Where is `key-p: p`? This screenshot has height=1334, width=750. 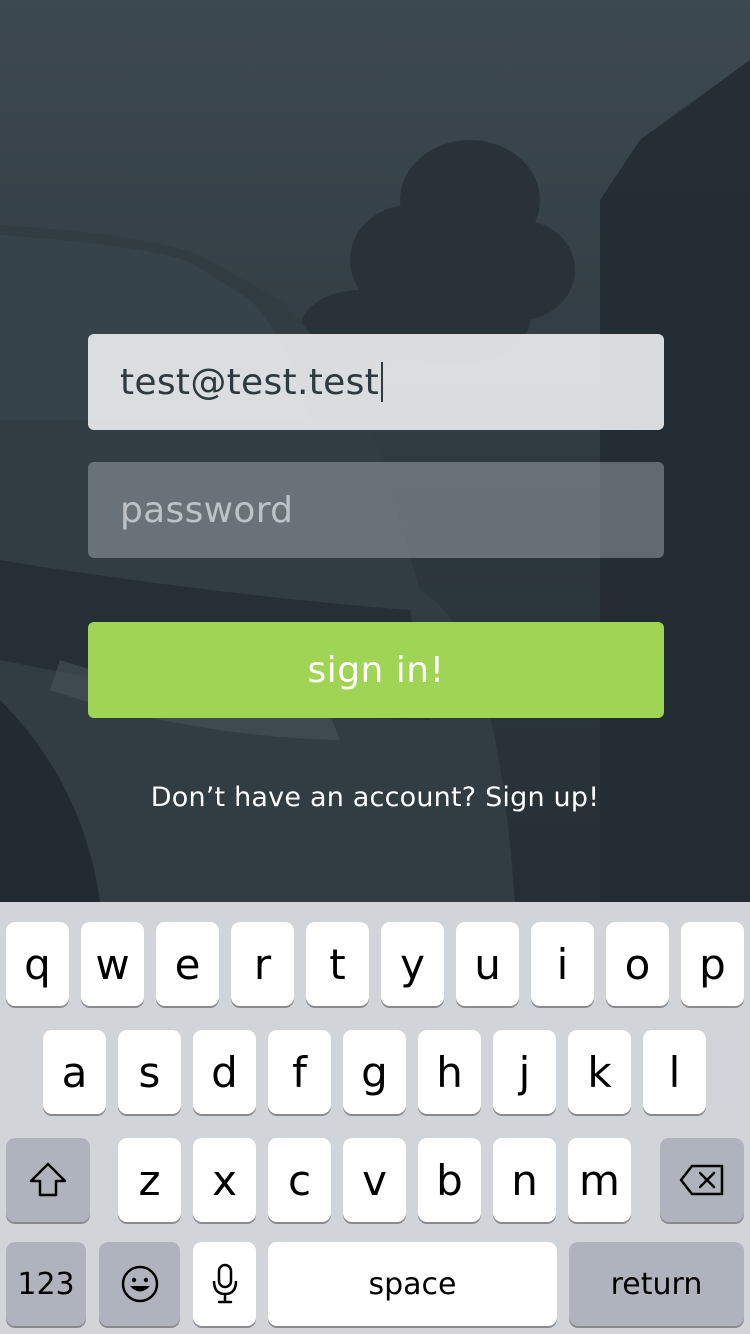
key-p: p is located at coordinates (712, 964).